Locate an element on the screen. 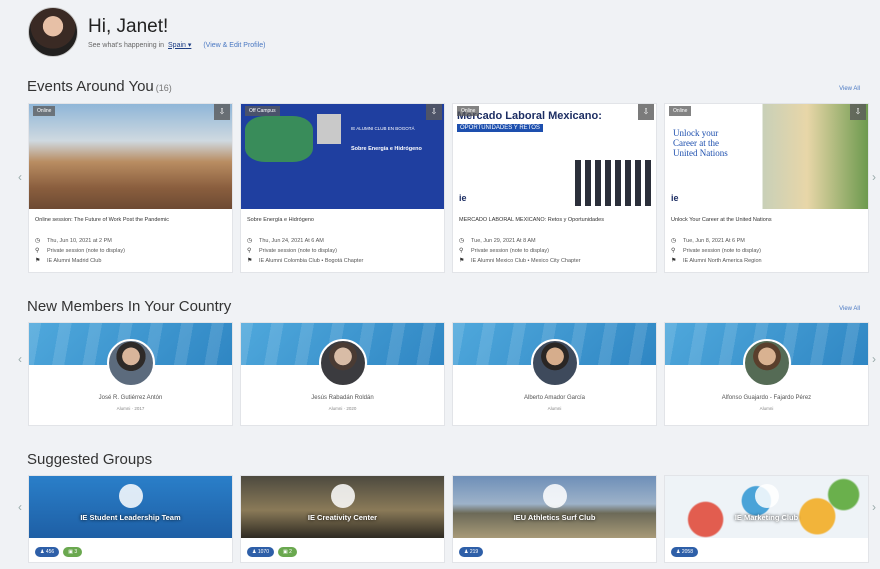  member-card: Alfonso Guajardo - Fajardo Pérez Alumni is located at coordinates (766, 374).